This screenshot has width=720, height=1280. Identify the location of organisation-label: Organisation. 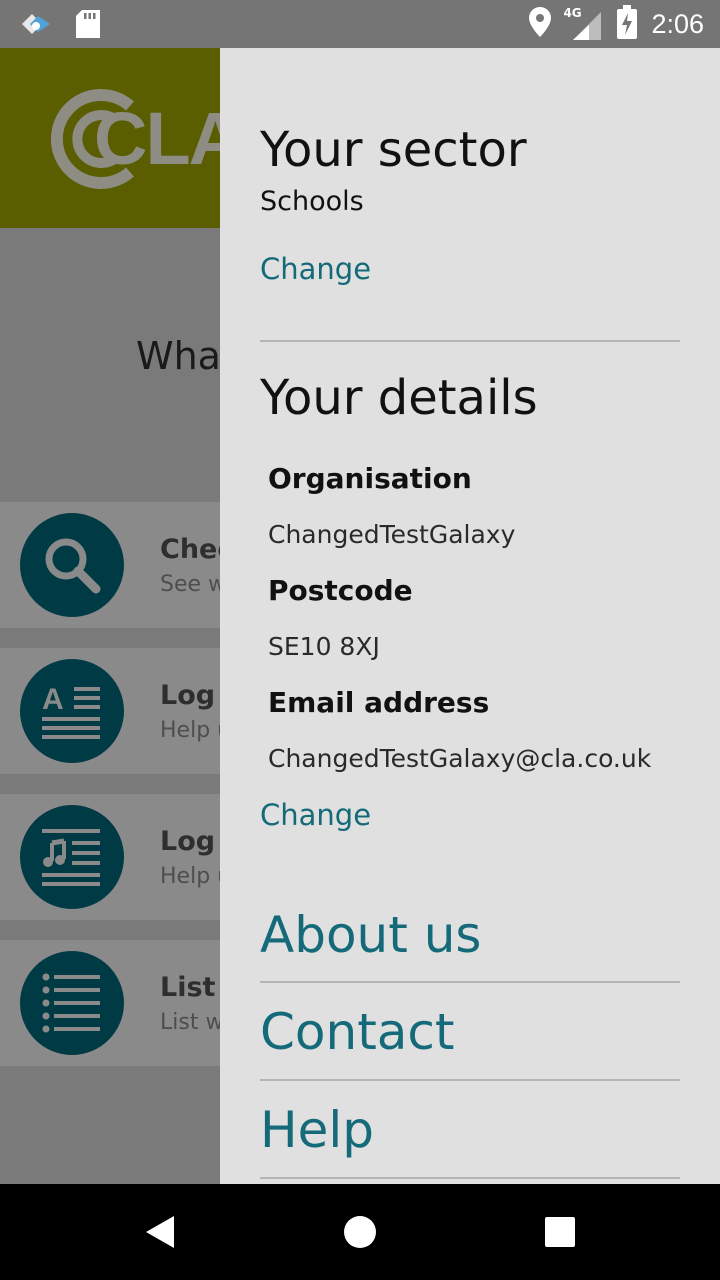
(370, 478).